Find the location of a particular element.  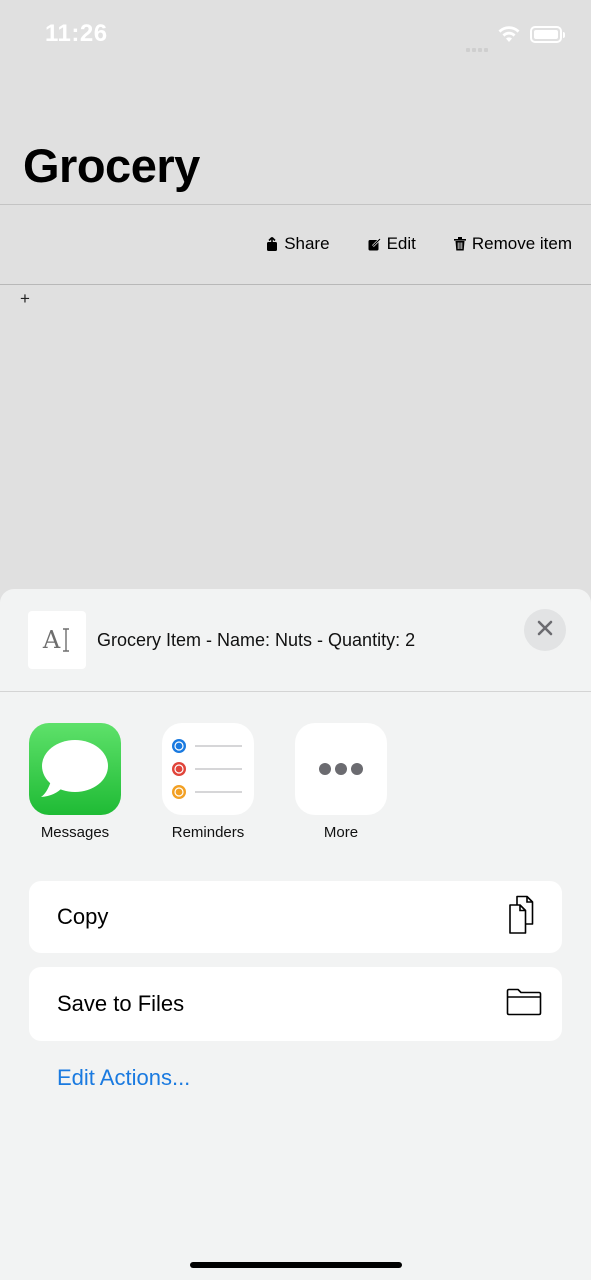

edit-button-label: Edit is located at coordinates (401, 243).